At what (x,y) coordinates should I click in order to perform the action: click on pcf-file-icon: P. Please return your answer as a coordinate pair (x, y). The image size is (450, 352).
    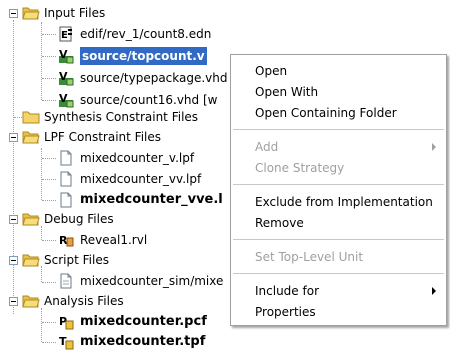
    Looking at the image, I should click on (66, 322).